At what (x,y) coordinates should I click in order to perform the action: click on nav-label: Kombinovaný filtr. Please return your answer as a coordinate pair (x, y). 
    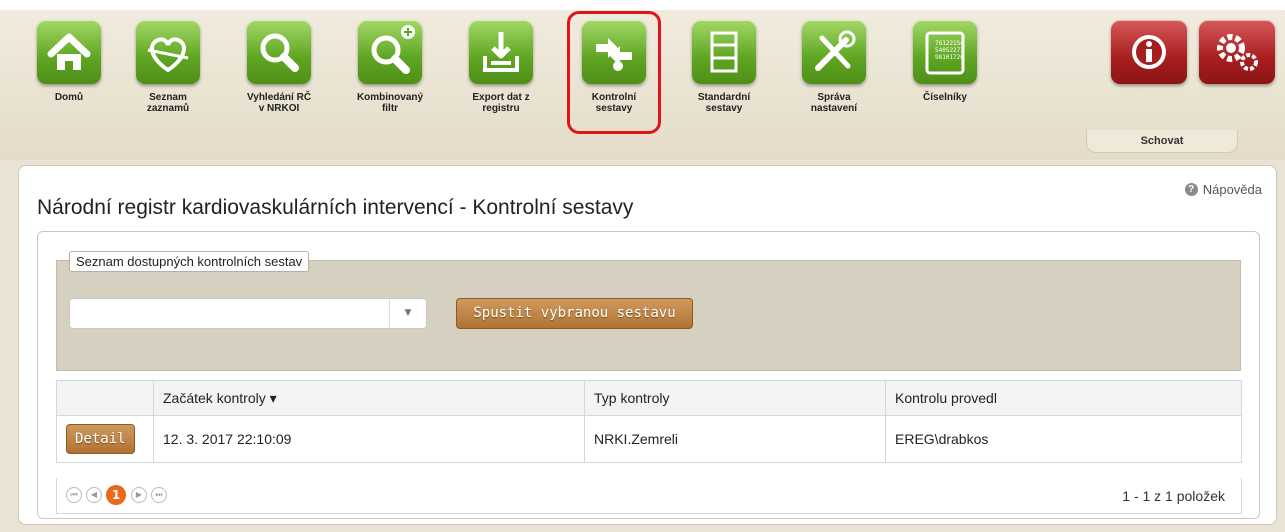
    Looking at the image, I should click on (390, 103).